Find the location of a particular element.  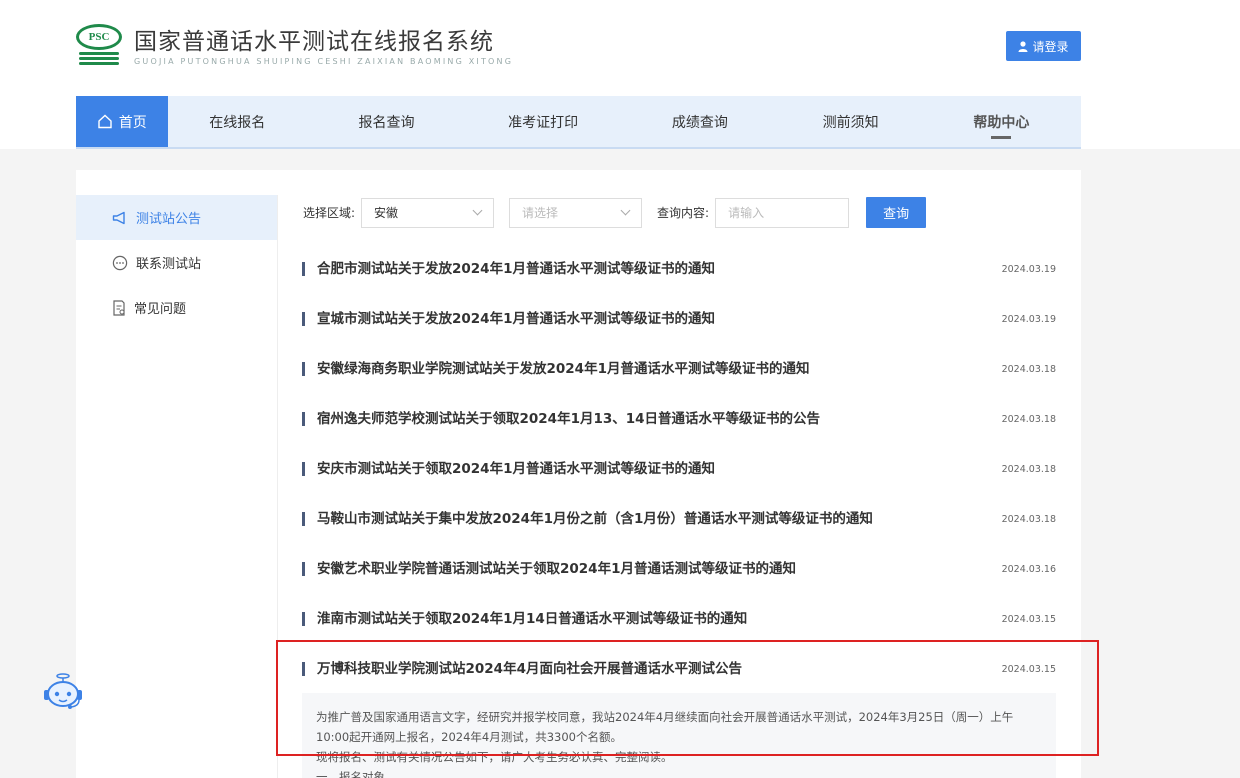

news-title: 安庆市测试站关于领取2024年1月普通话水平测试等级证书的通知 is located at coordinates (508, 469).